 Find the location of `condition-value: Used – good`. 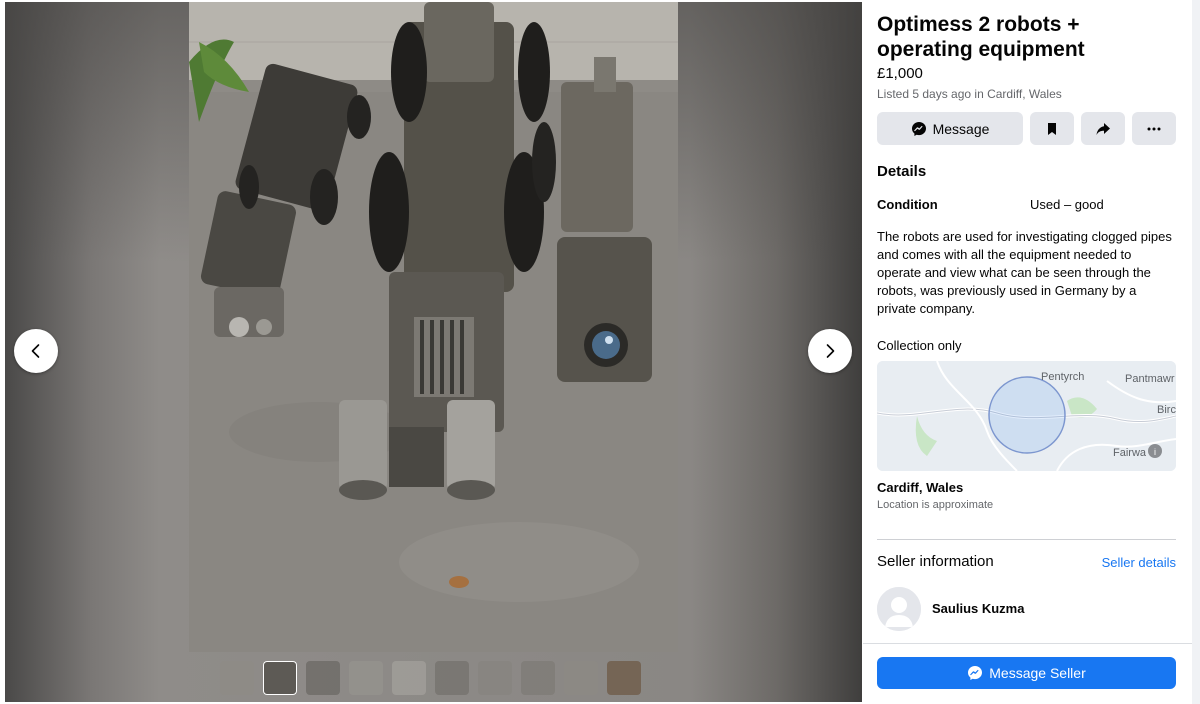

condition-value: Used – good is located at coordinates (1067, 204).